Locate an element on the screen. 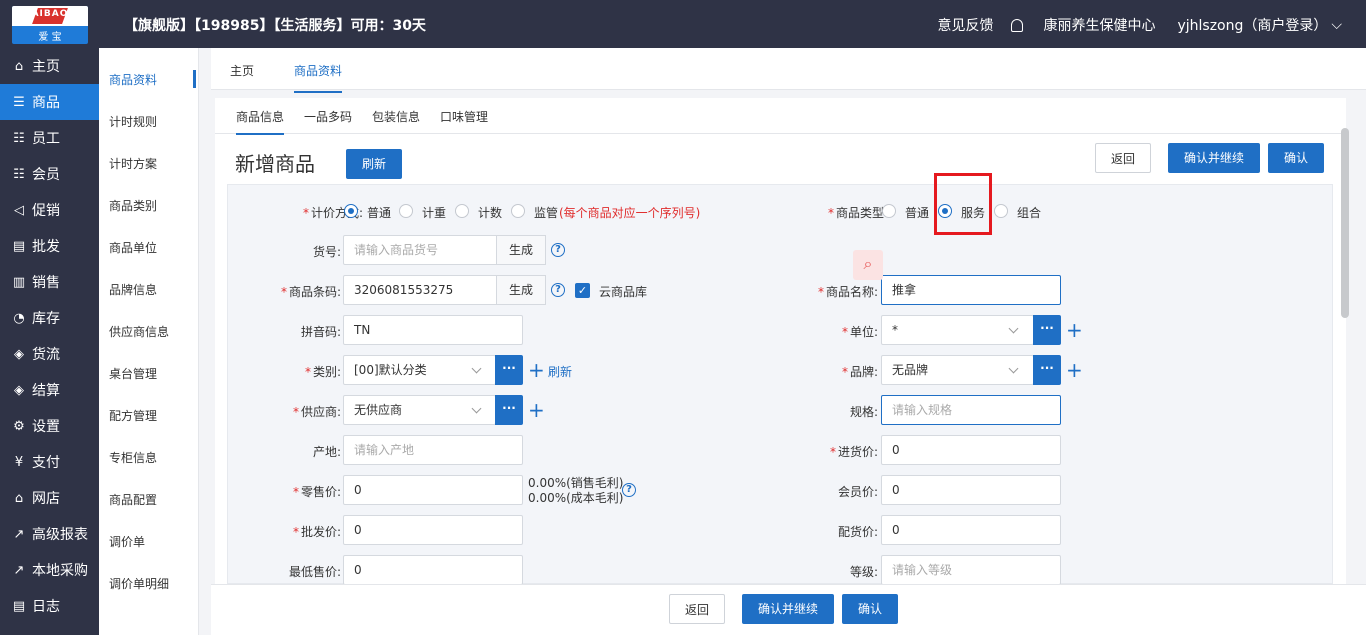 Image resolution: width=1366 pixels, height=635 pixels. type-combo-radio is located at coordinates (1001, 211).